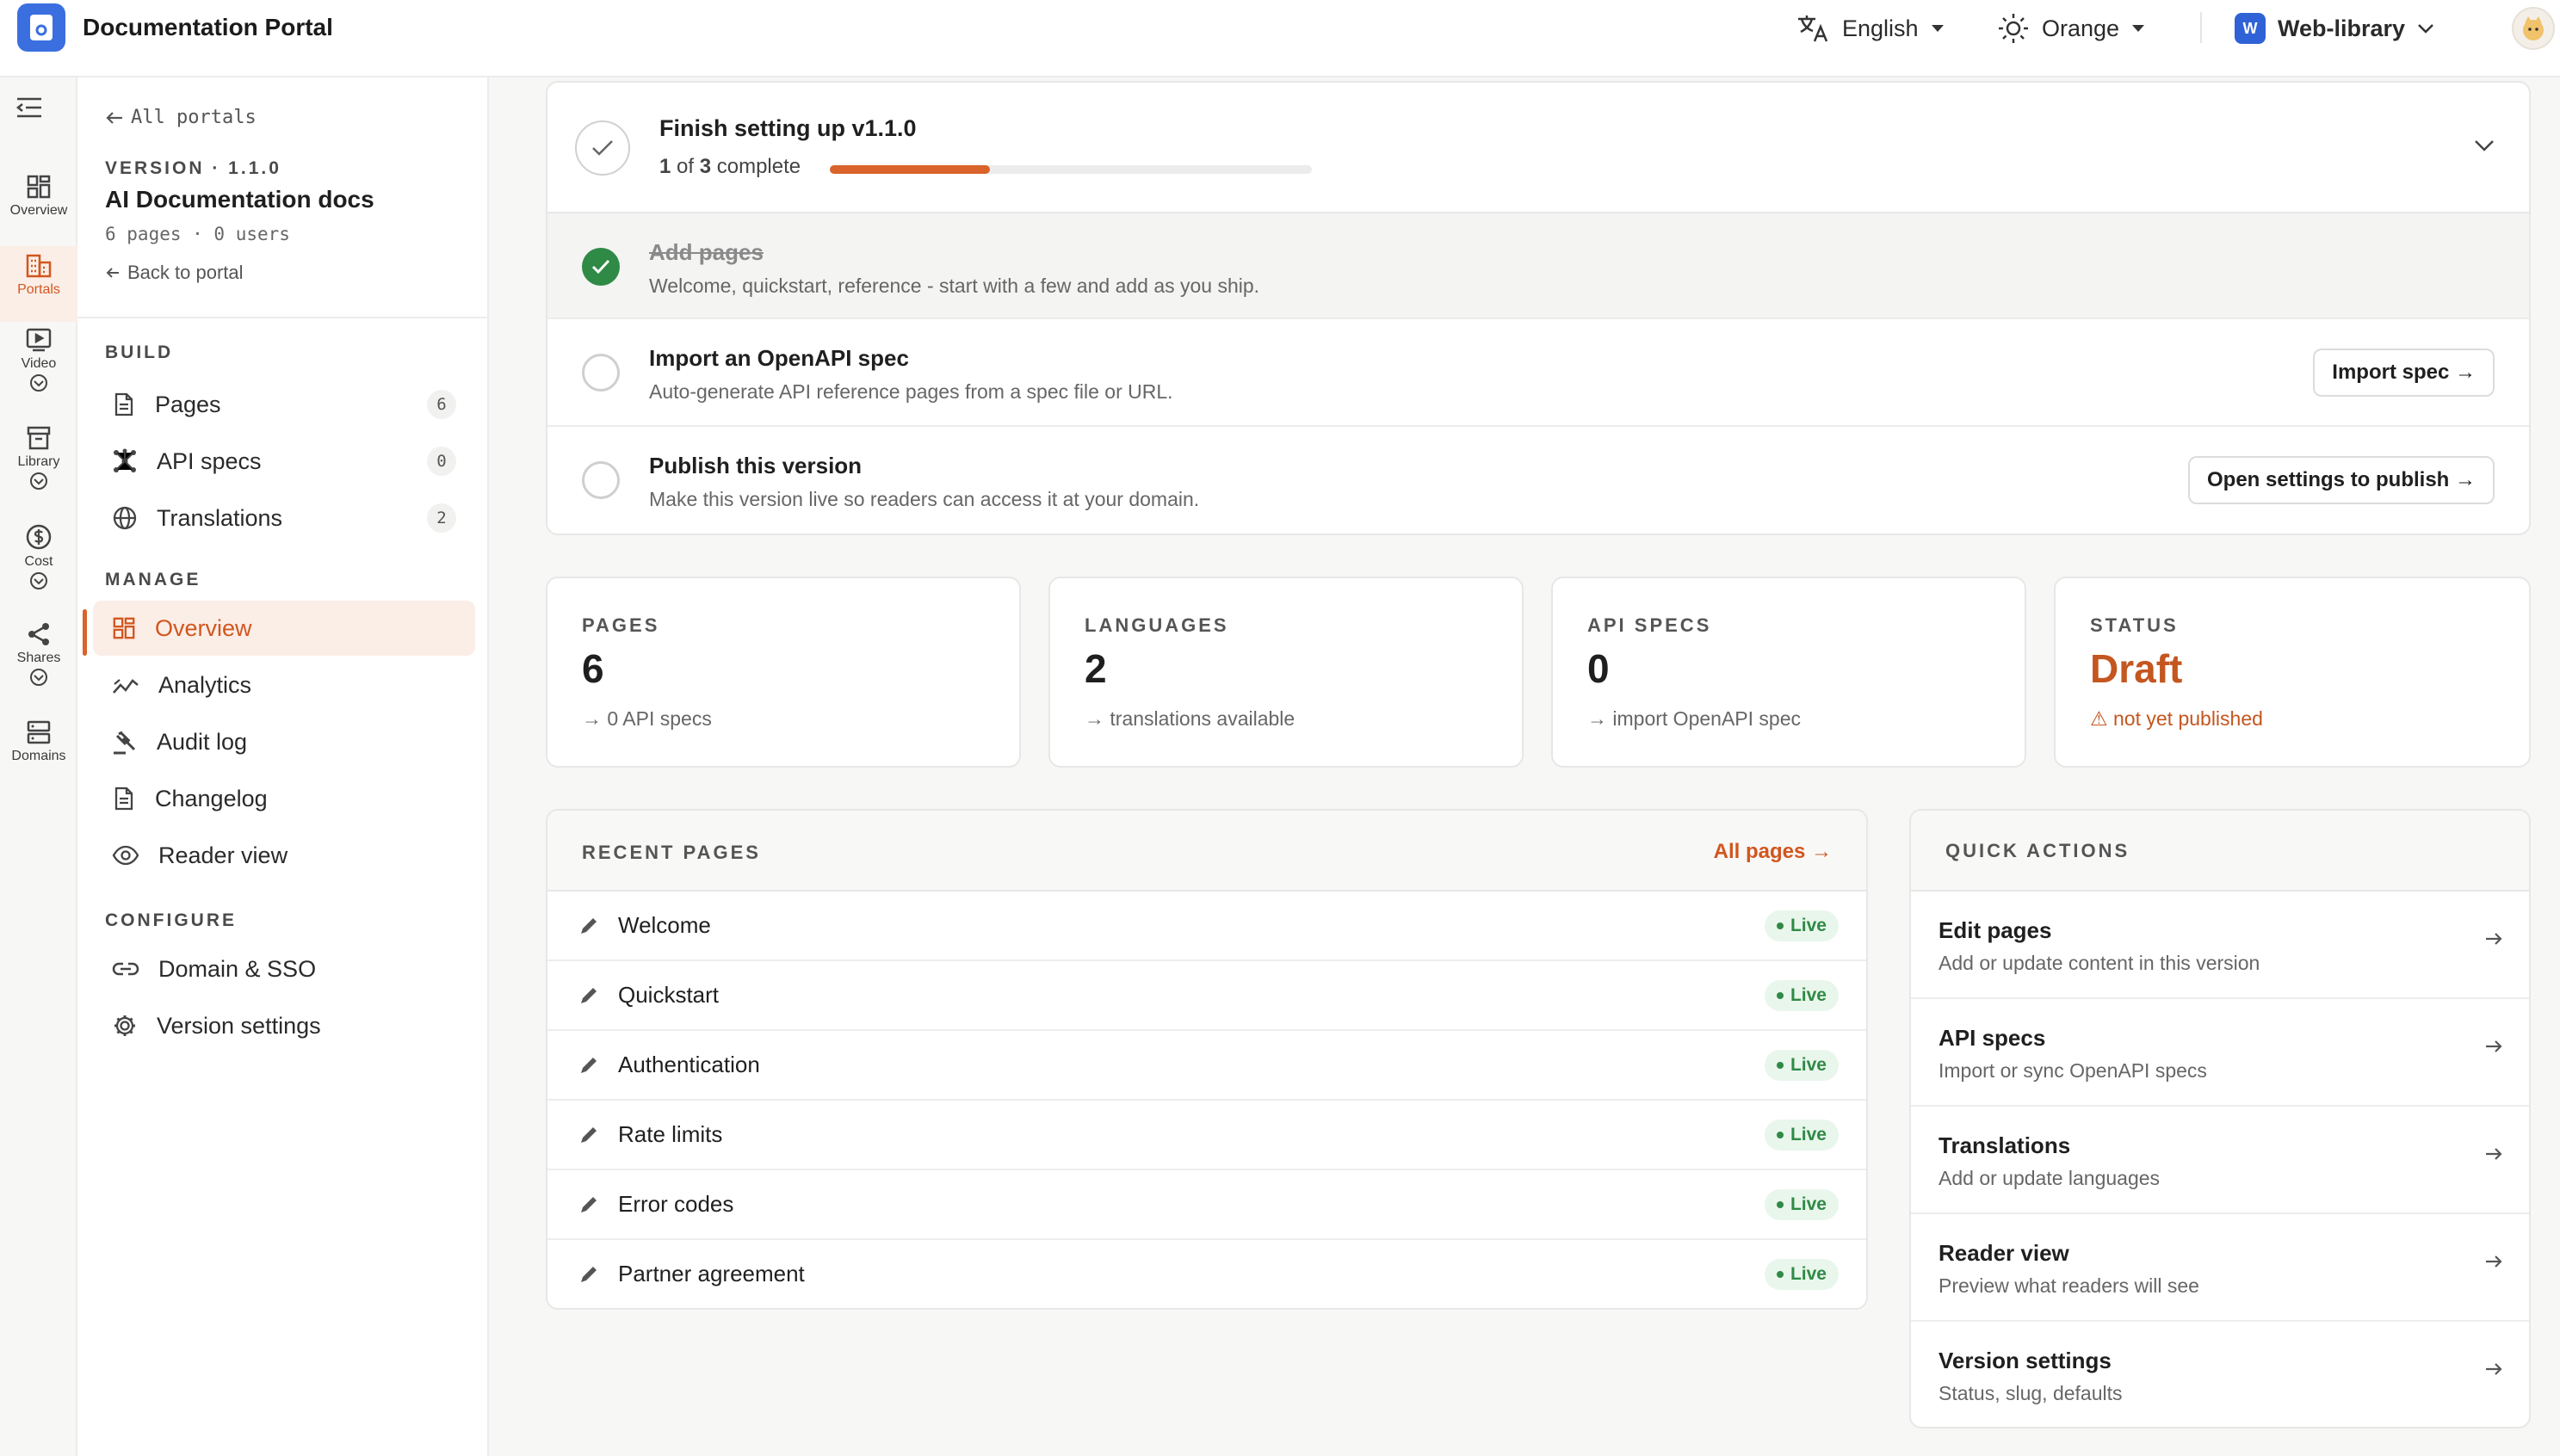 The height and width of the screenshot is (1456, 2560). I want to click on count-badge: 2, so click(441, 518).